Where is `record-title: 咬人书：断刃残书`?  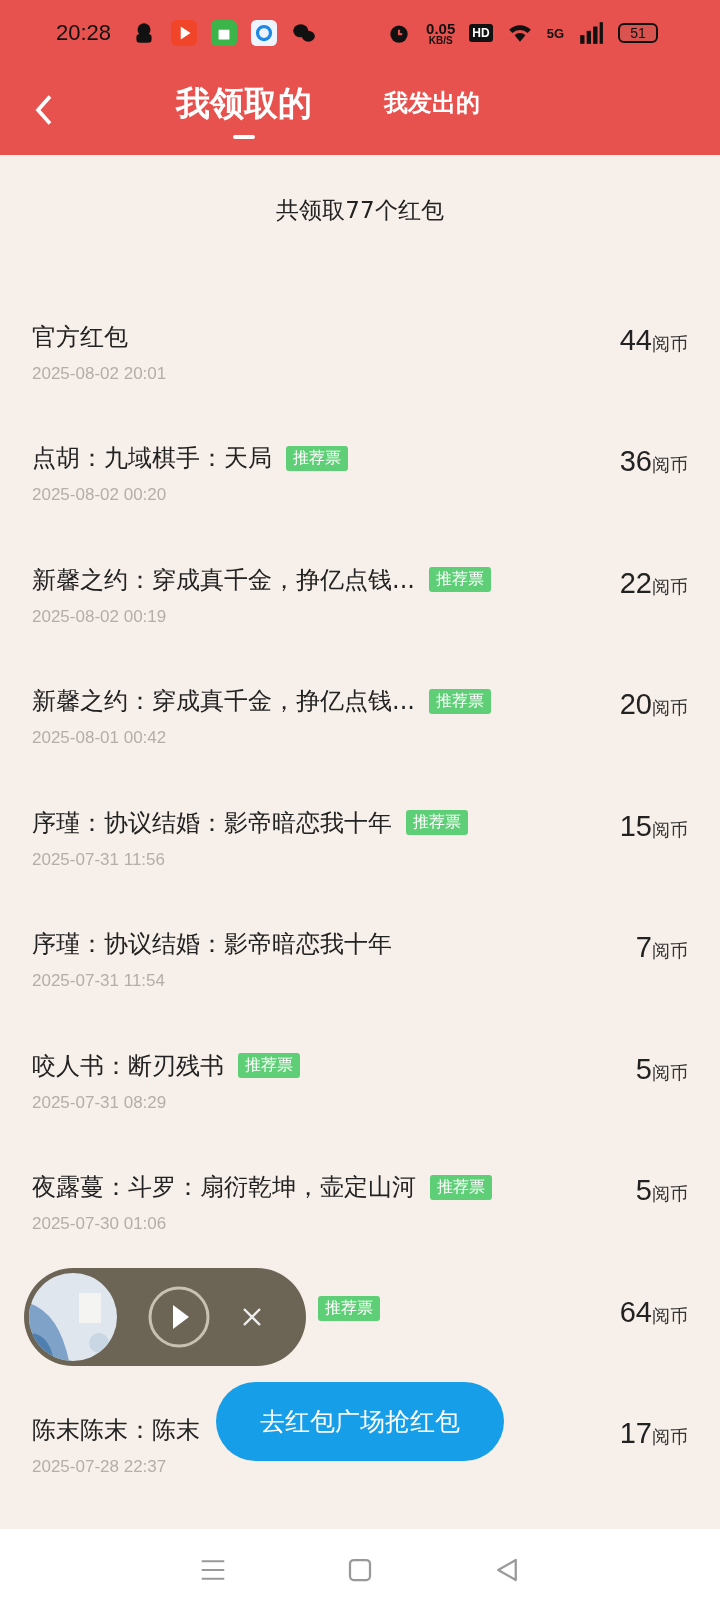 record-title: 咬人书：断刃残书 is located at coordinates (128, 1066).